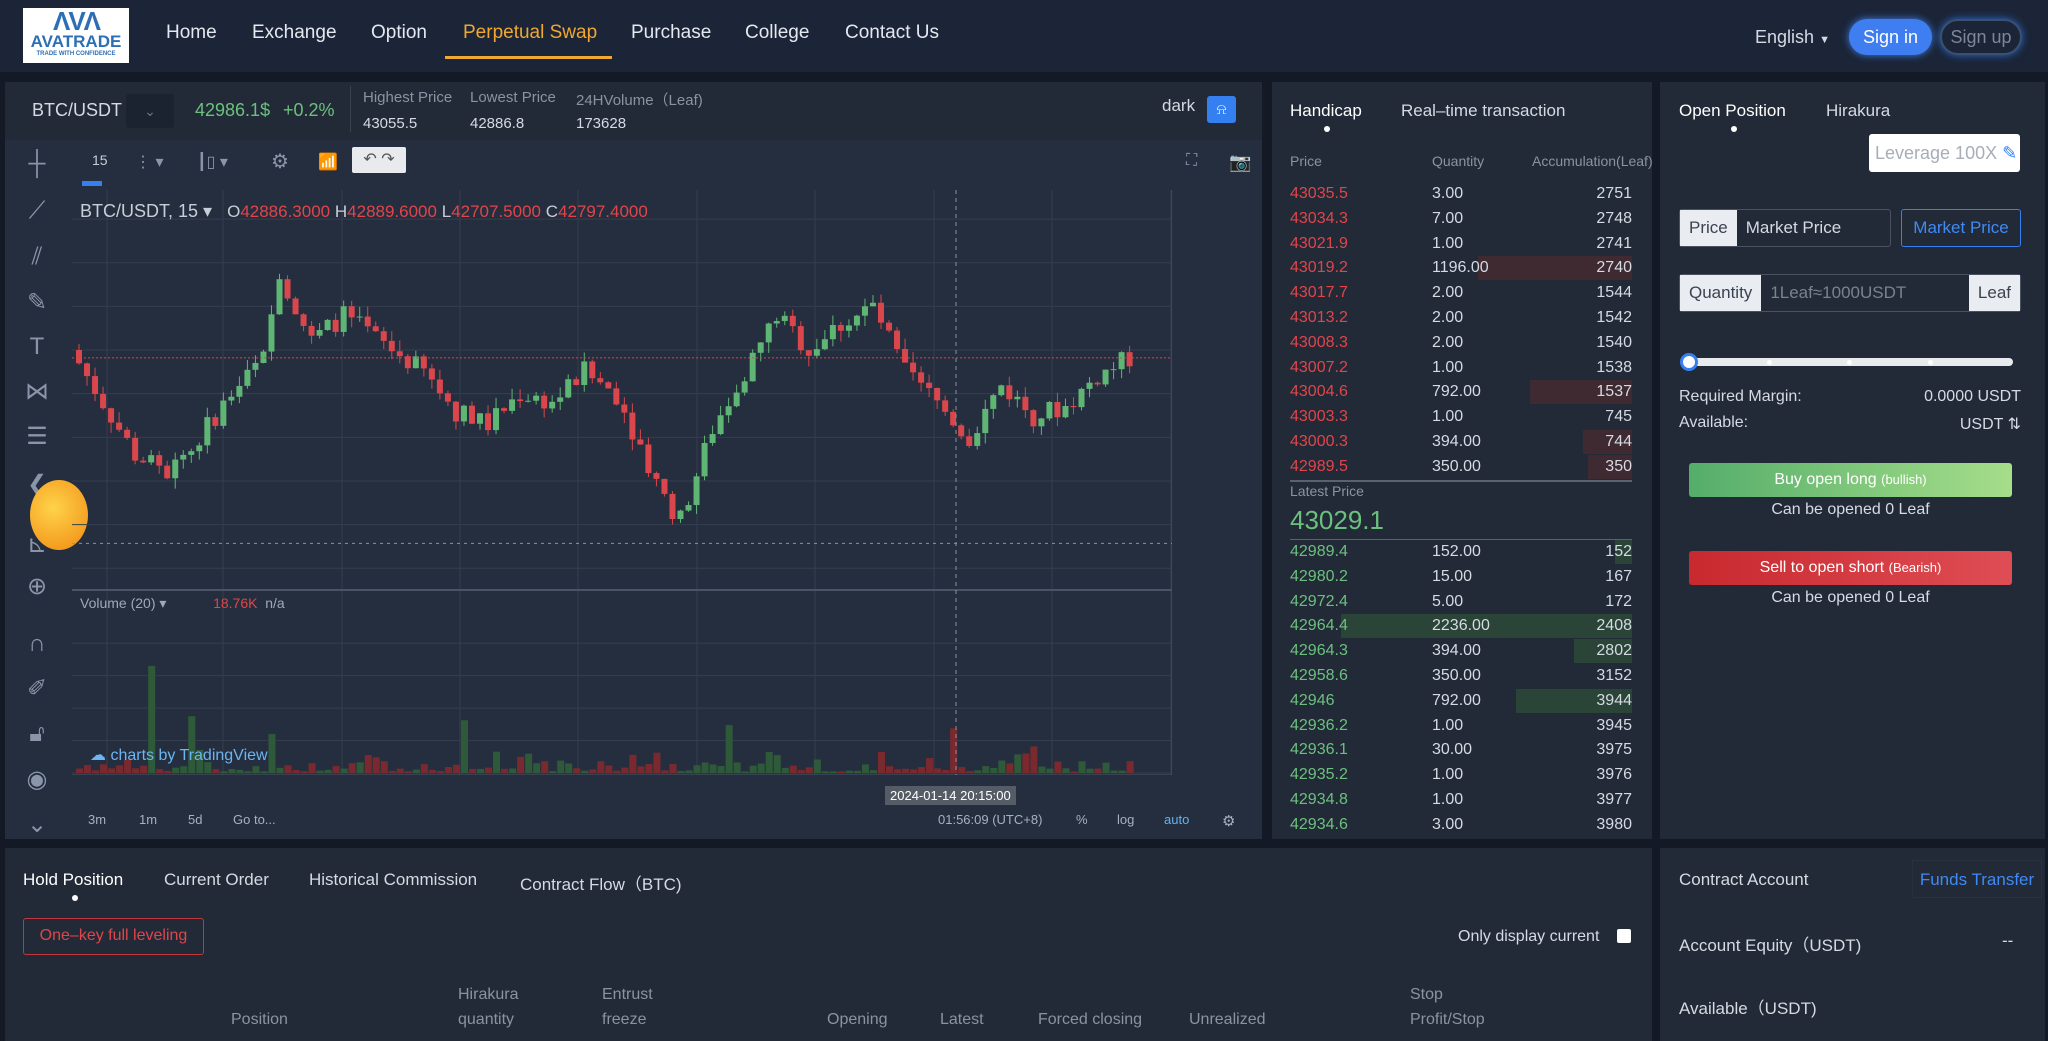 Image resolution: width=2048 pixels, height=1041 pixels. I want to click on pattern-icon: ⋈, so click(37, 391).